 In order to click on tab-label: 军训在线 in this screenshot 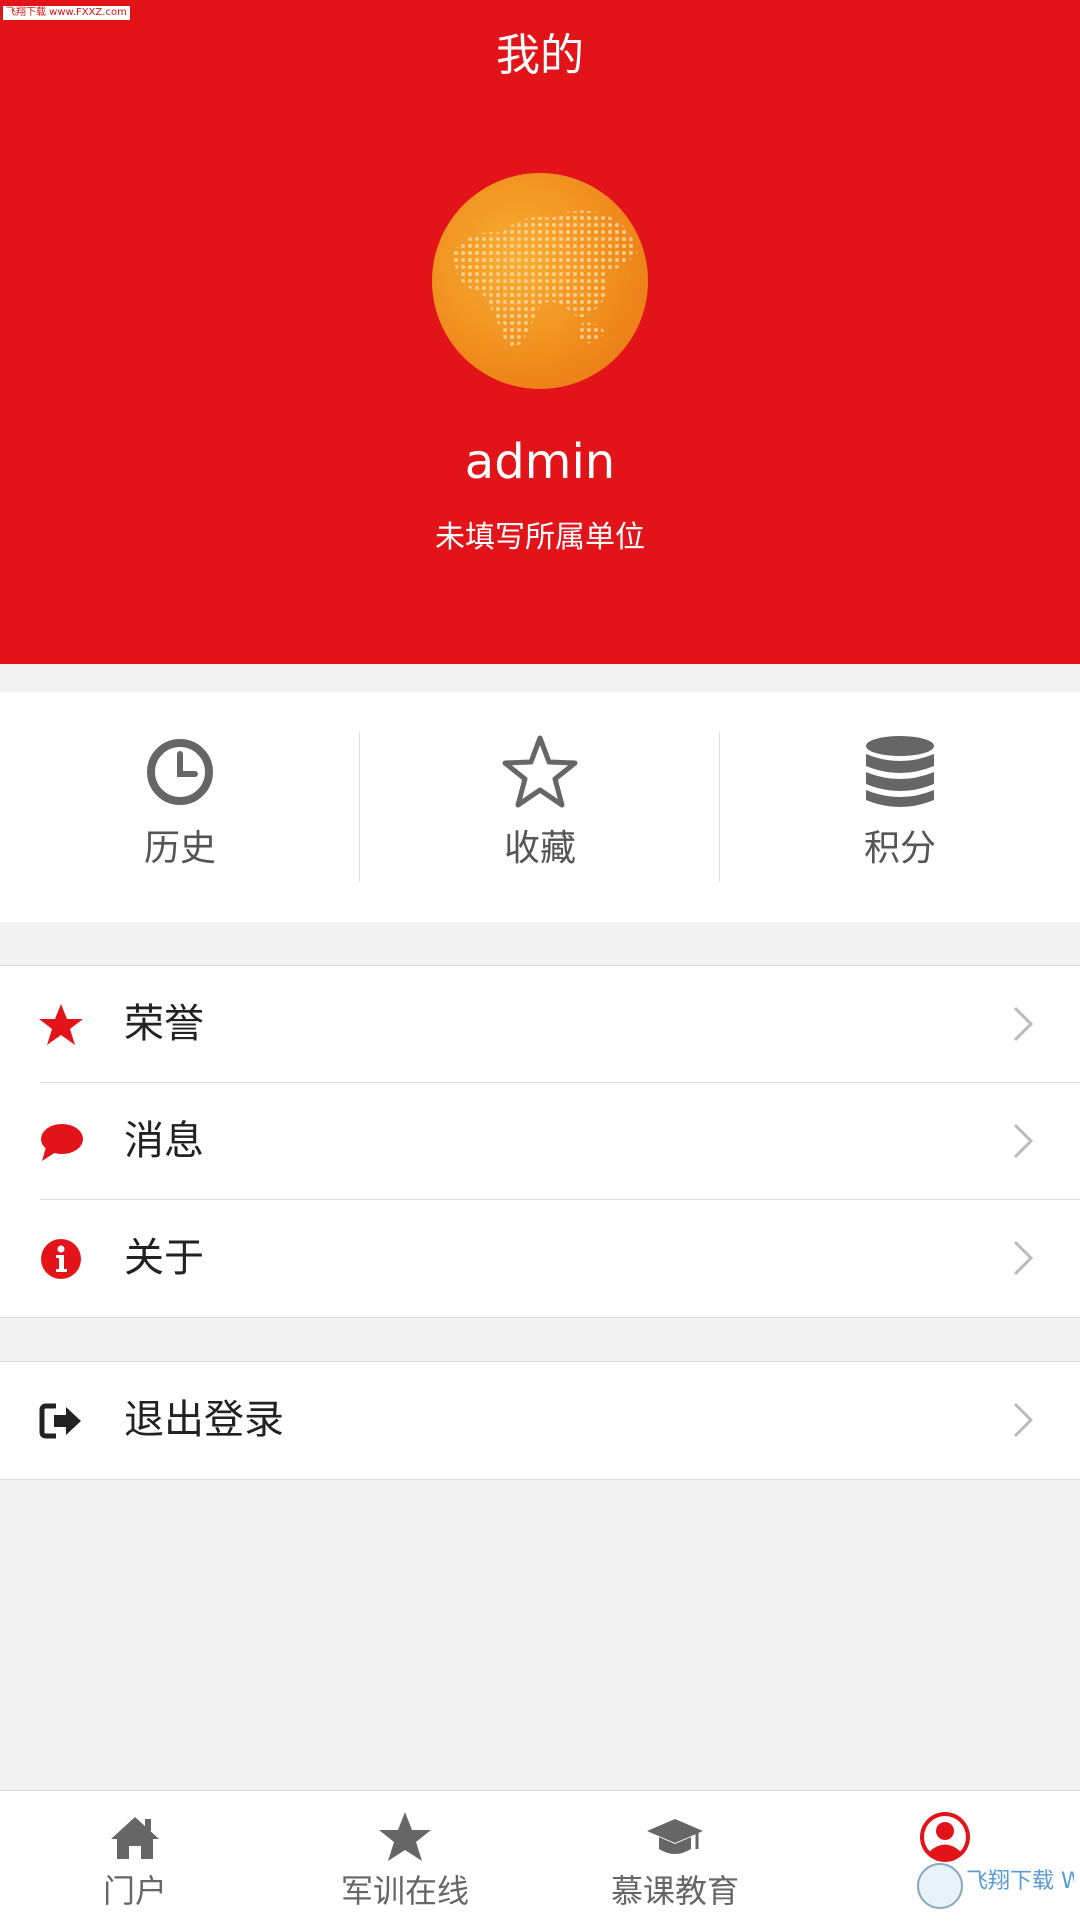, I will do `click(404, 1891)`.